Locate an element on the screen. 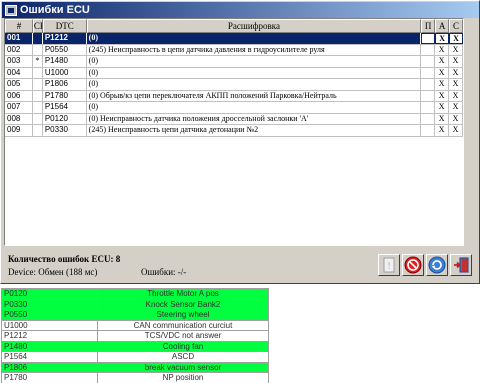 This screenshot has width=480, height=383. title-bar: Ошибки ECU is located at coordinates (240, 10).